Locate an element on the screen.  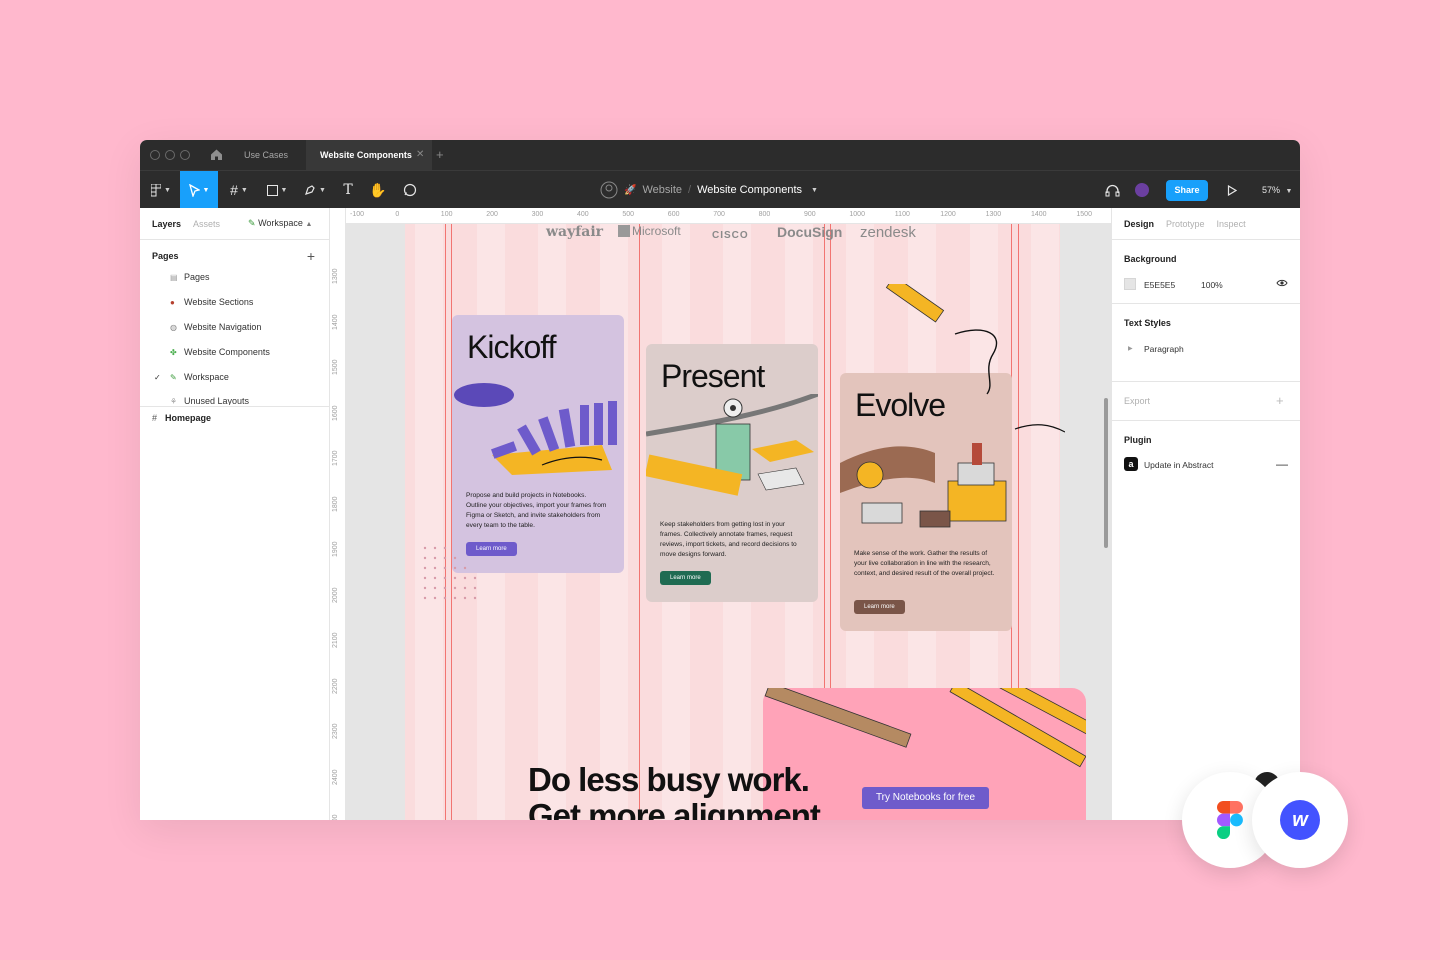
ruler-tick-label: 2200 is located at coordinates (335, 685).